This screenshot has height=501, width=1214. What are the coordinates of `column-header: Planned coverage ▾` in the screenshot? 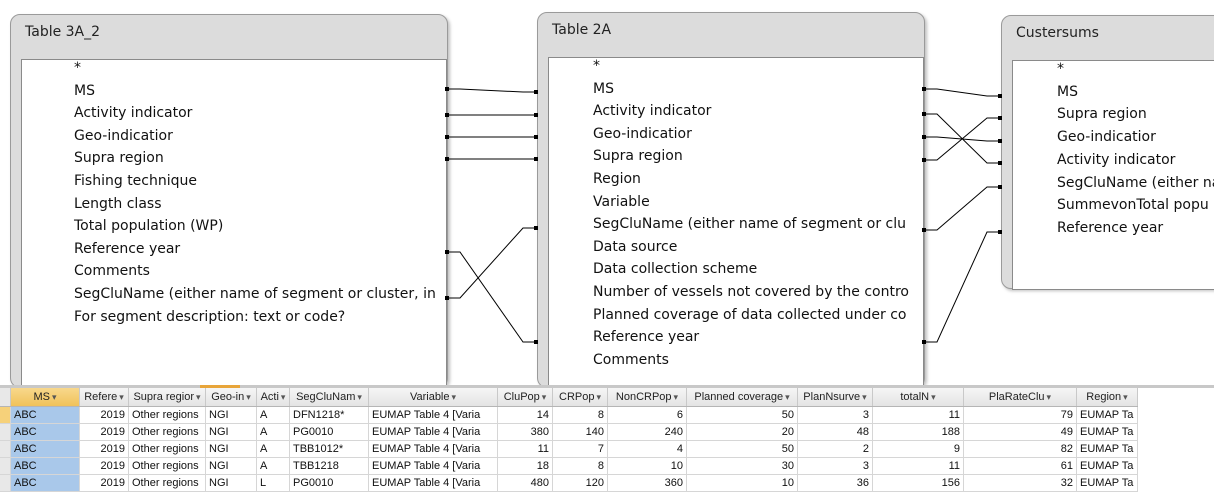 It's located at (742, 397).